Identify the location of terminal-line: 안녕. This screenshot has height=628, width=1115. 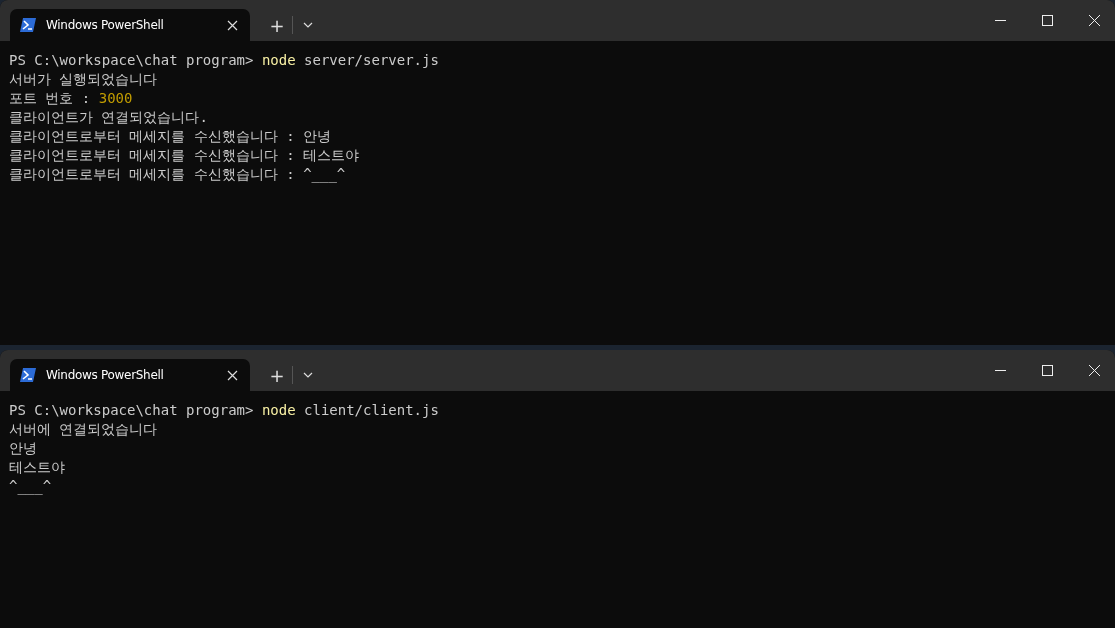
(23, 448).